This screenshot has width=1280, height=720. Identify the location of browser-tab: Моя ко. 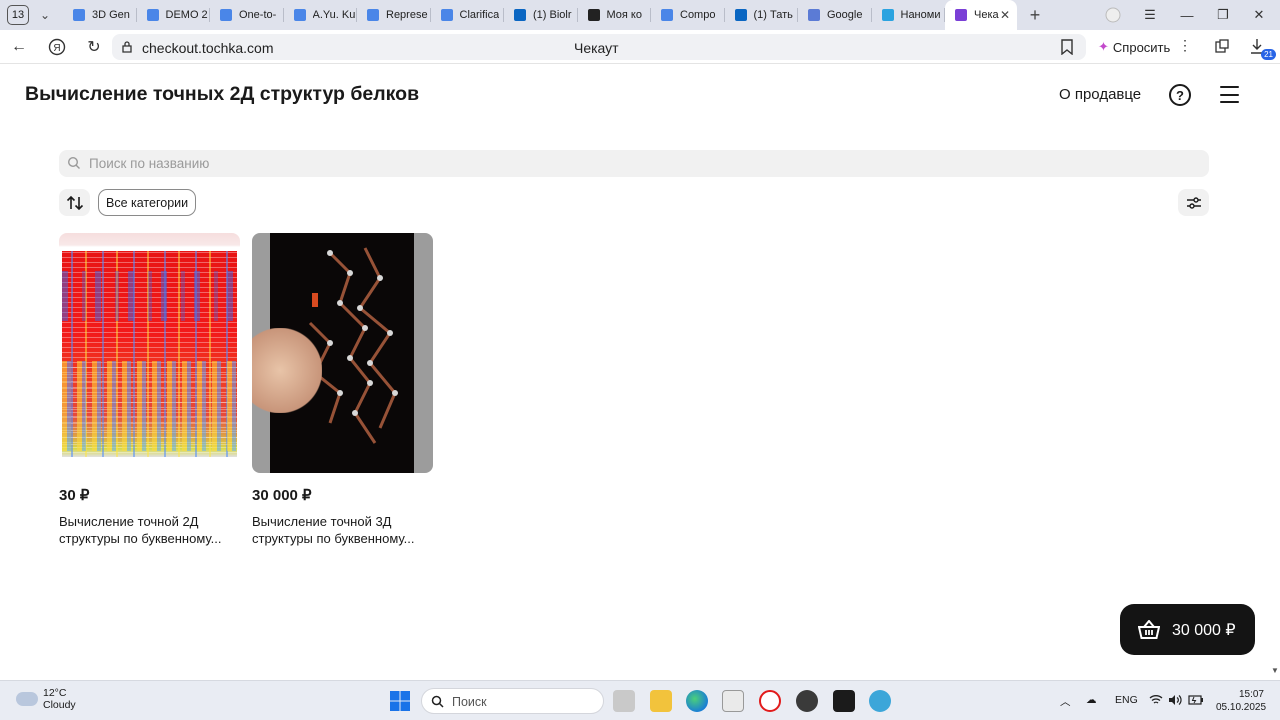
(615, 15).